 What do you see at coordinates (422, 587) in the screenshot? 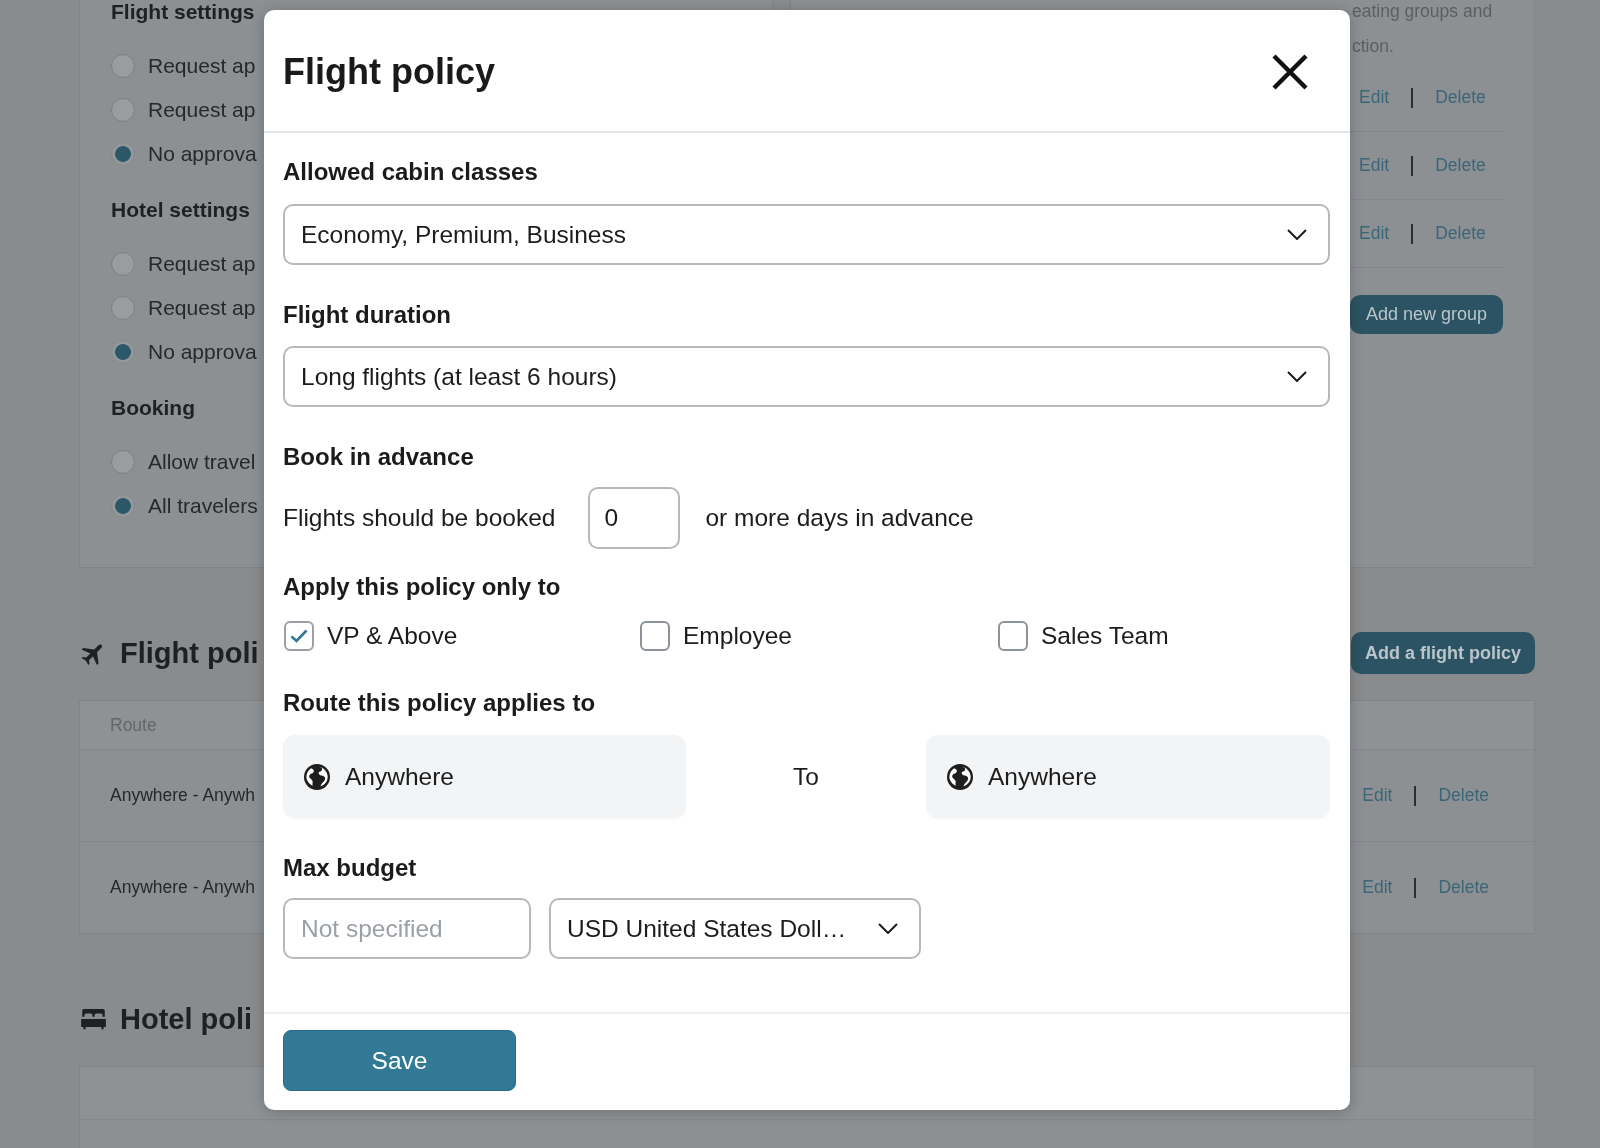
I see `field-label: Apply this policy only to` at bounding box center [422, 587].